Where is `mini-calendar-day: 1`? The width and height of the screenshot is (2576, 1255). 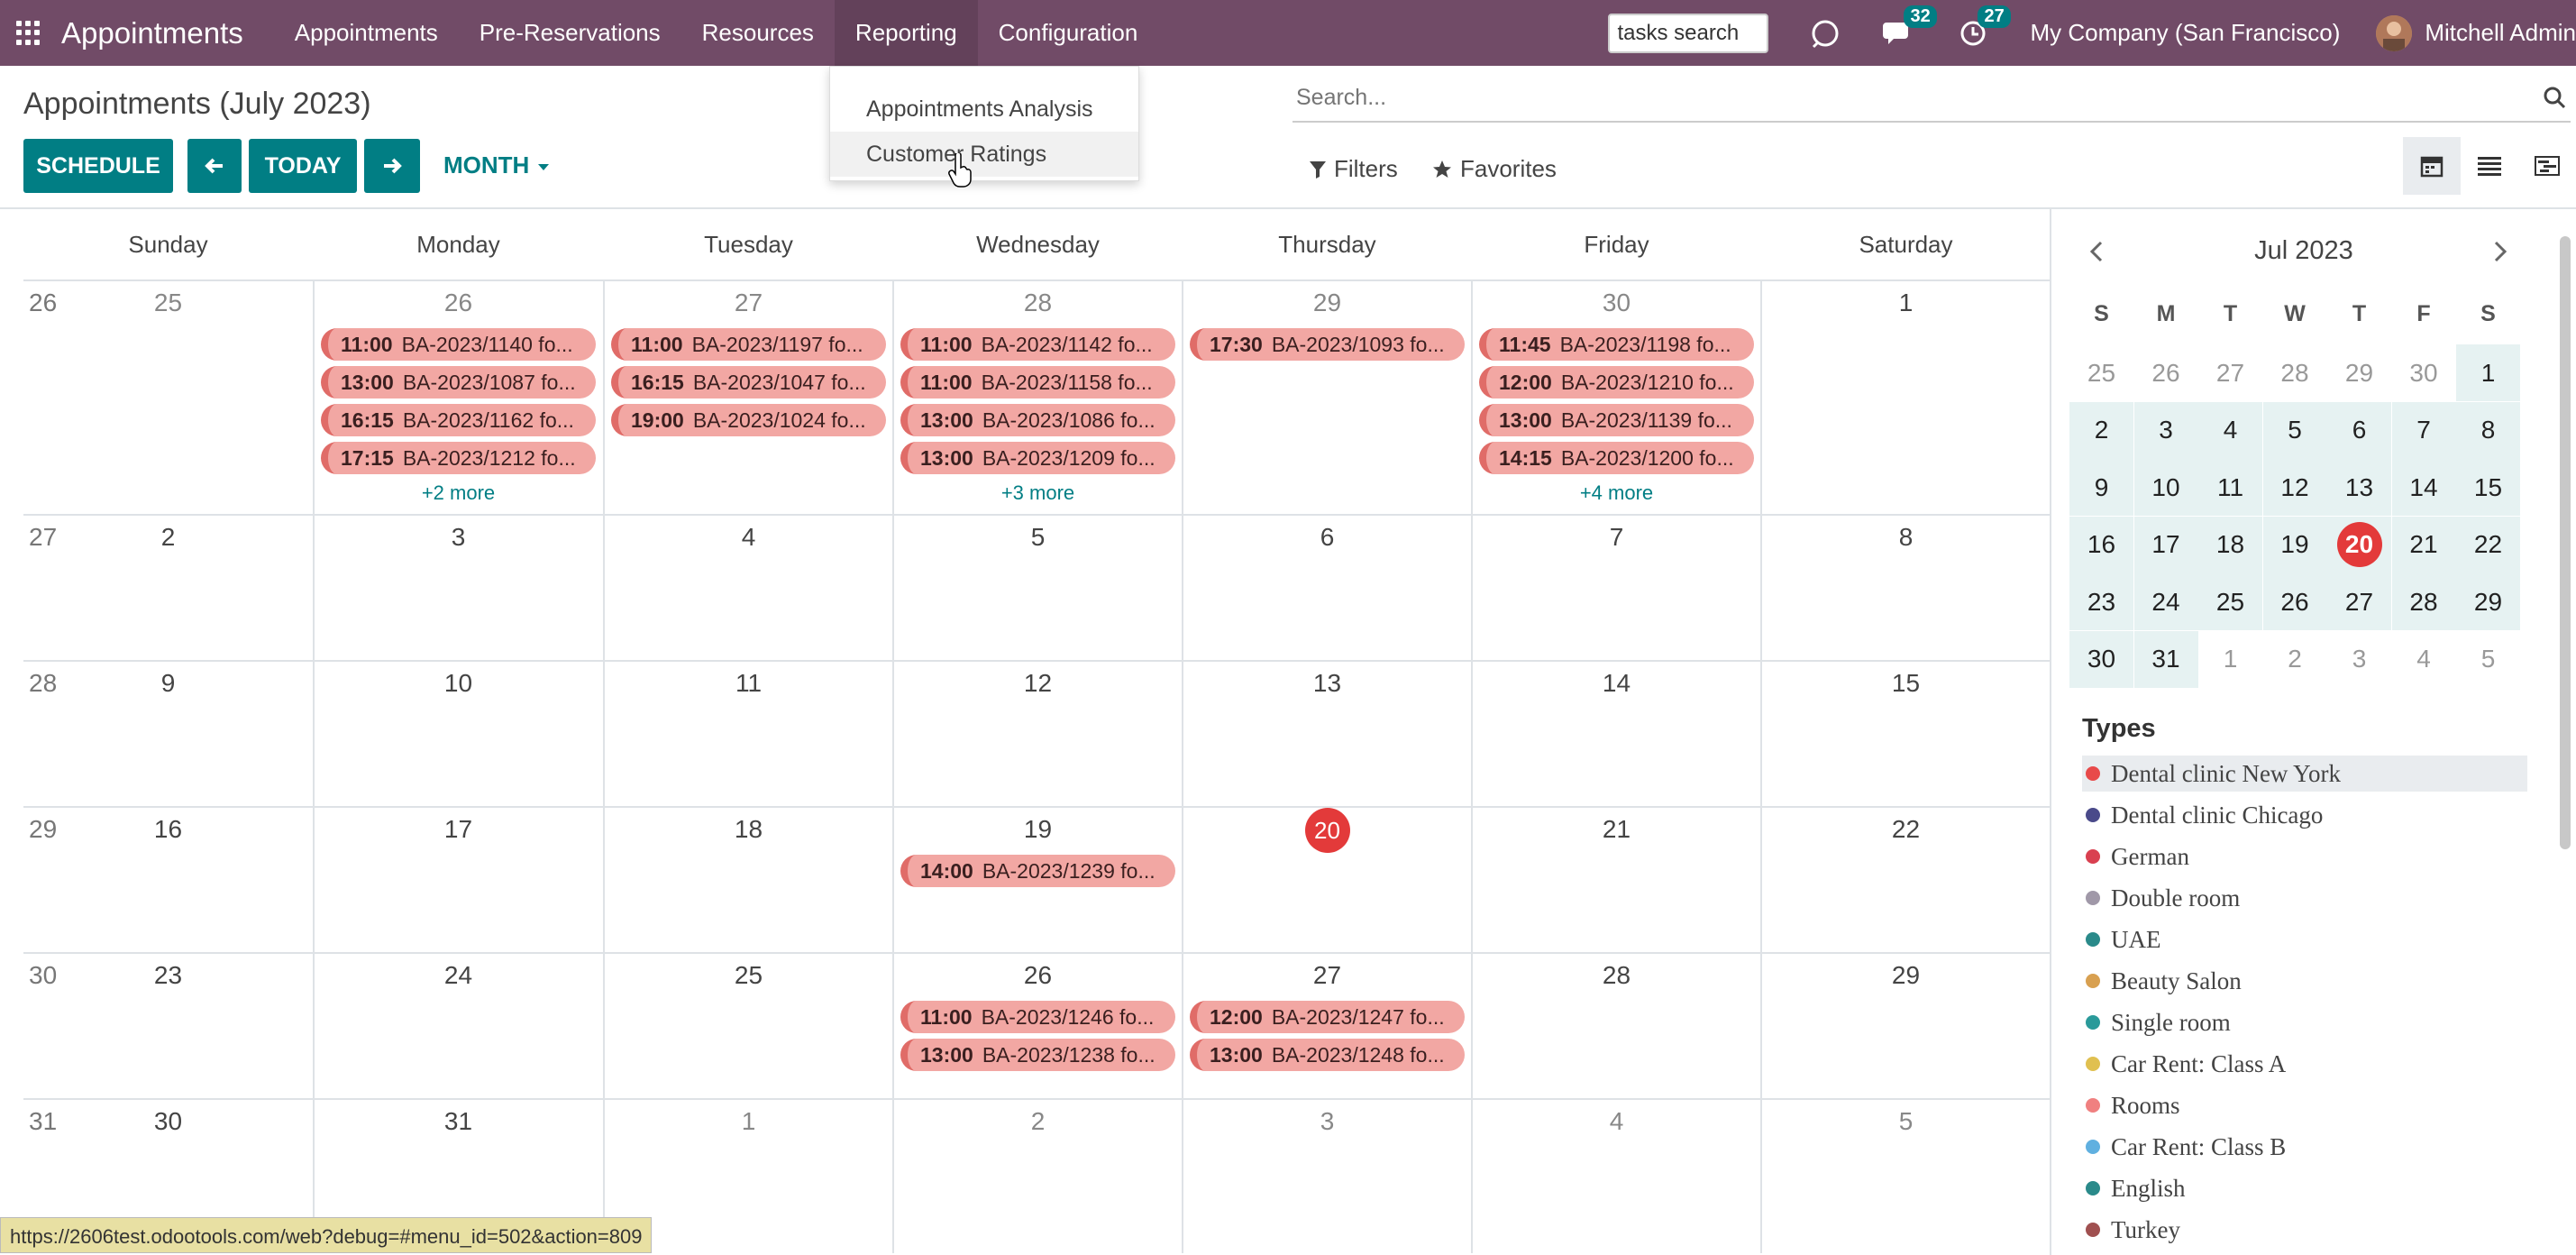 mini-calendar-day: 1 is located at coordinates (2488, 372).